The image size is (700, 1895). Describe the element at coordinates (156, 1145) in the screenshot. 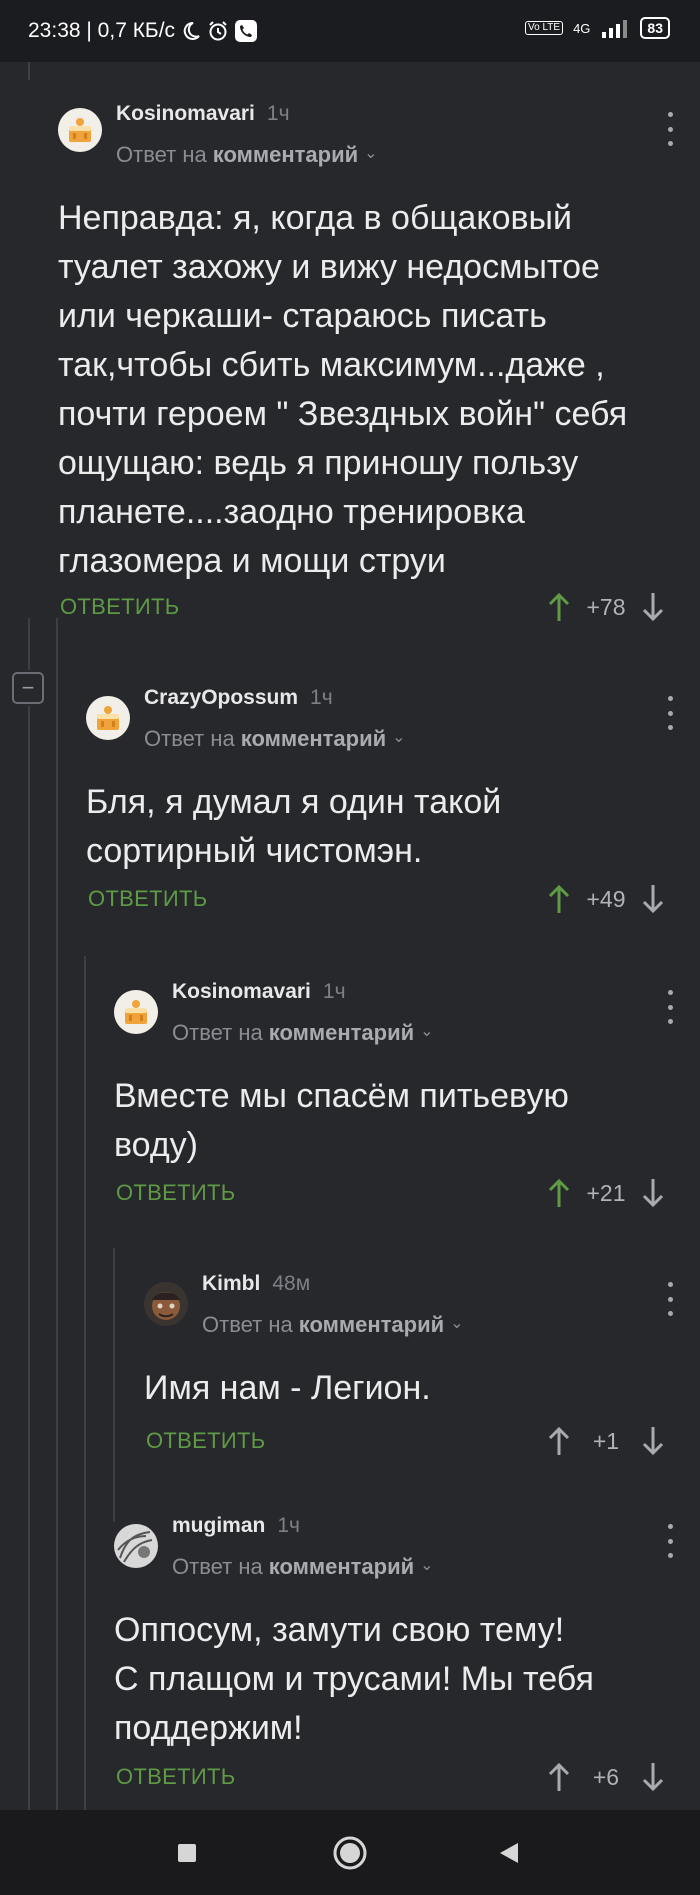

I see `comment-line: воду)` at that location.